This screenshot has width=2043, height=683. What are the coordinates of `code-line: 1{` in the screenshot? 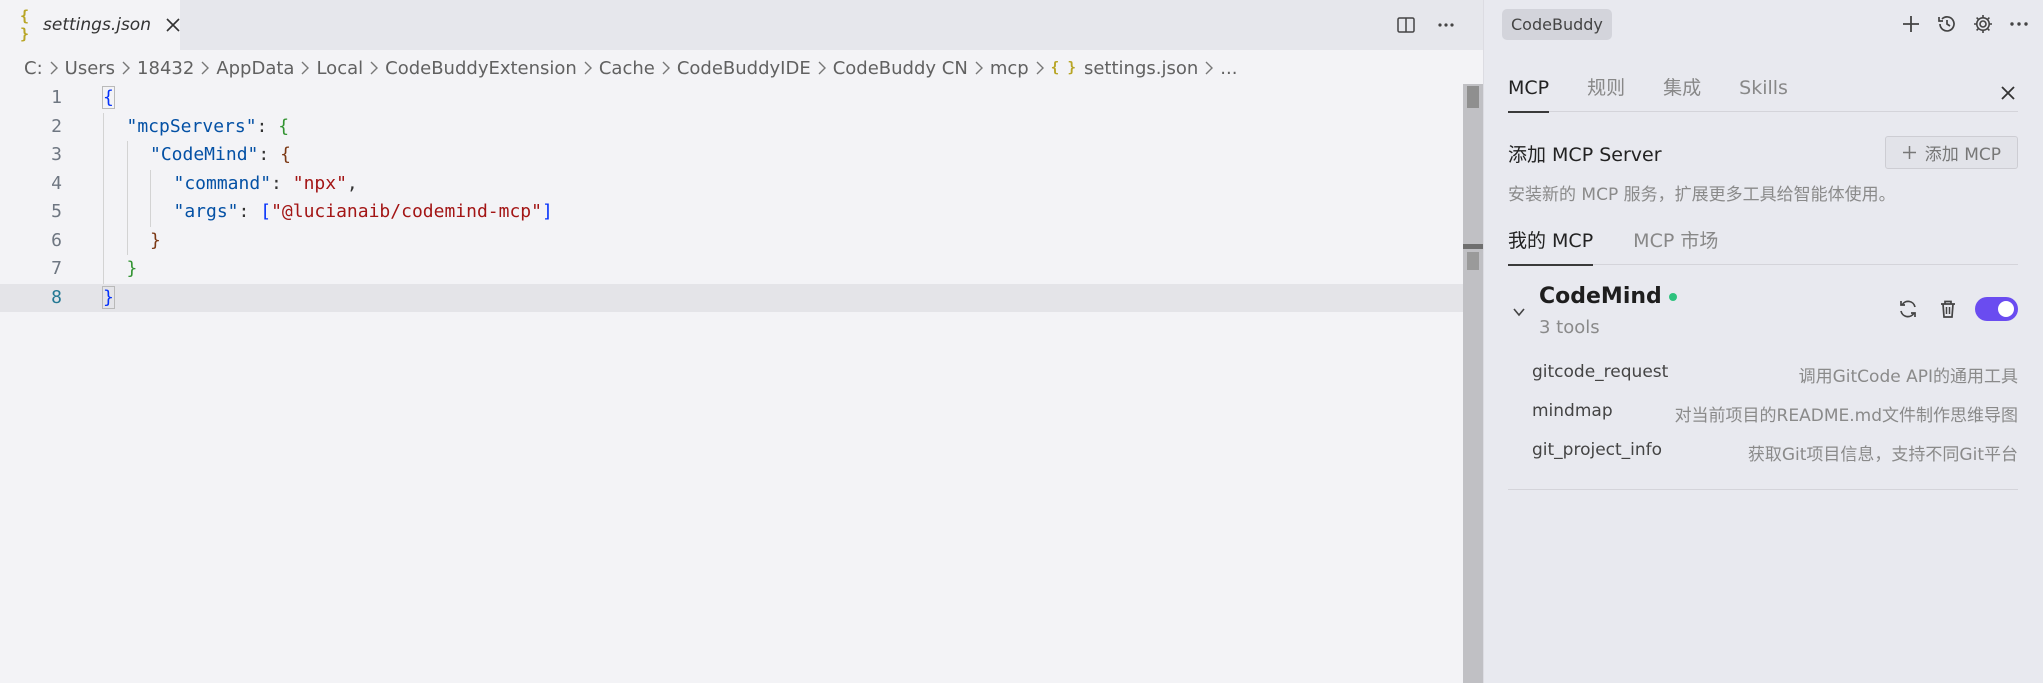 It's located at (731, 98).